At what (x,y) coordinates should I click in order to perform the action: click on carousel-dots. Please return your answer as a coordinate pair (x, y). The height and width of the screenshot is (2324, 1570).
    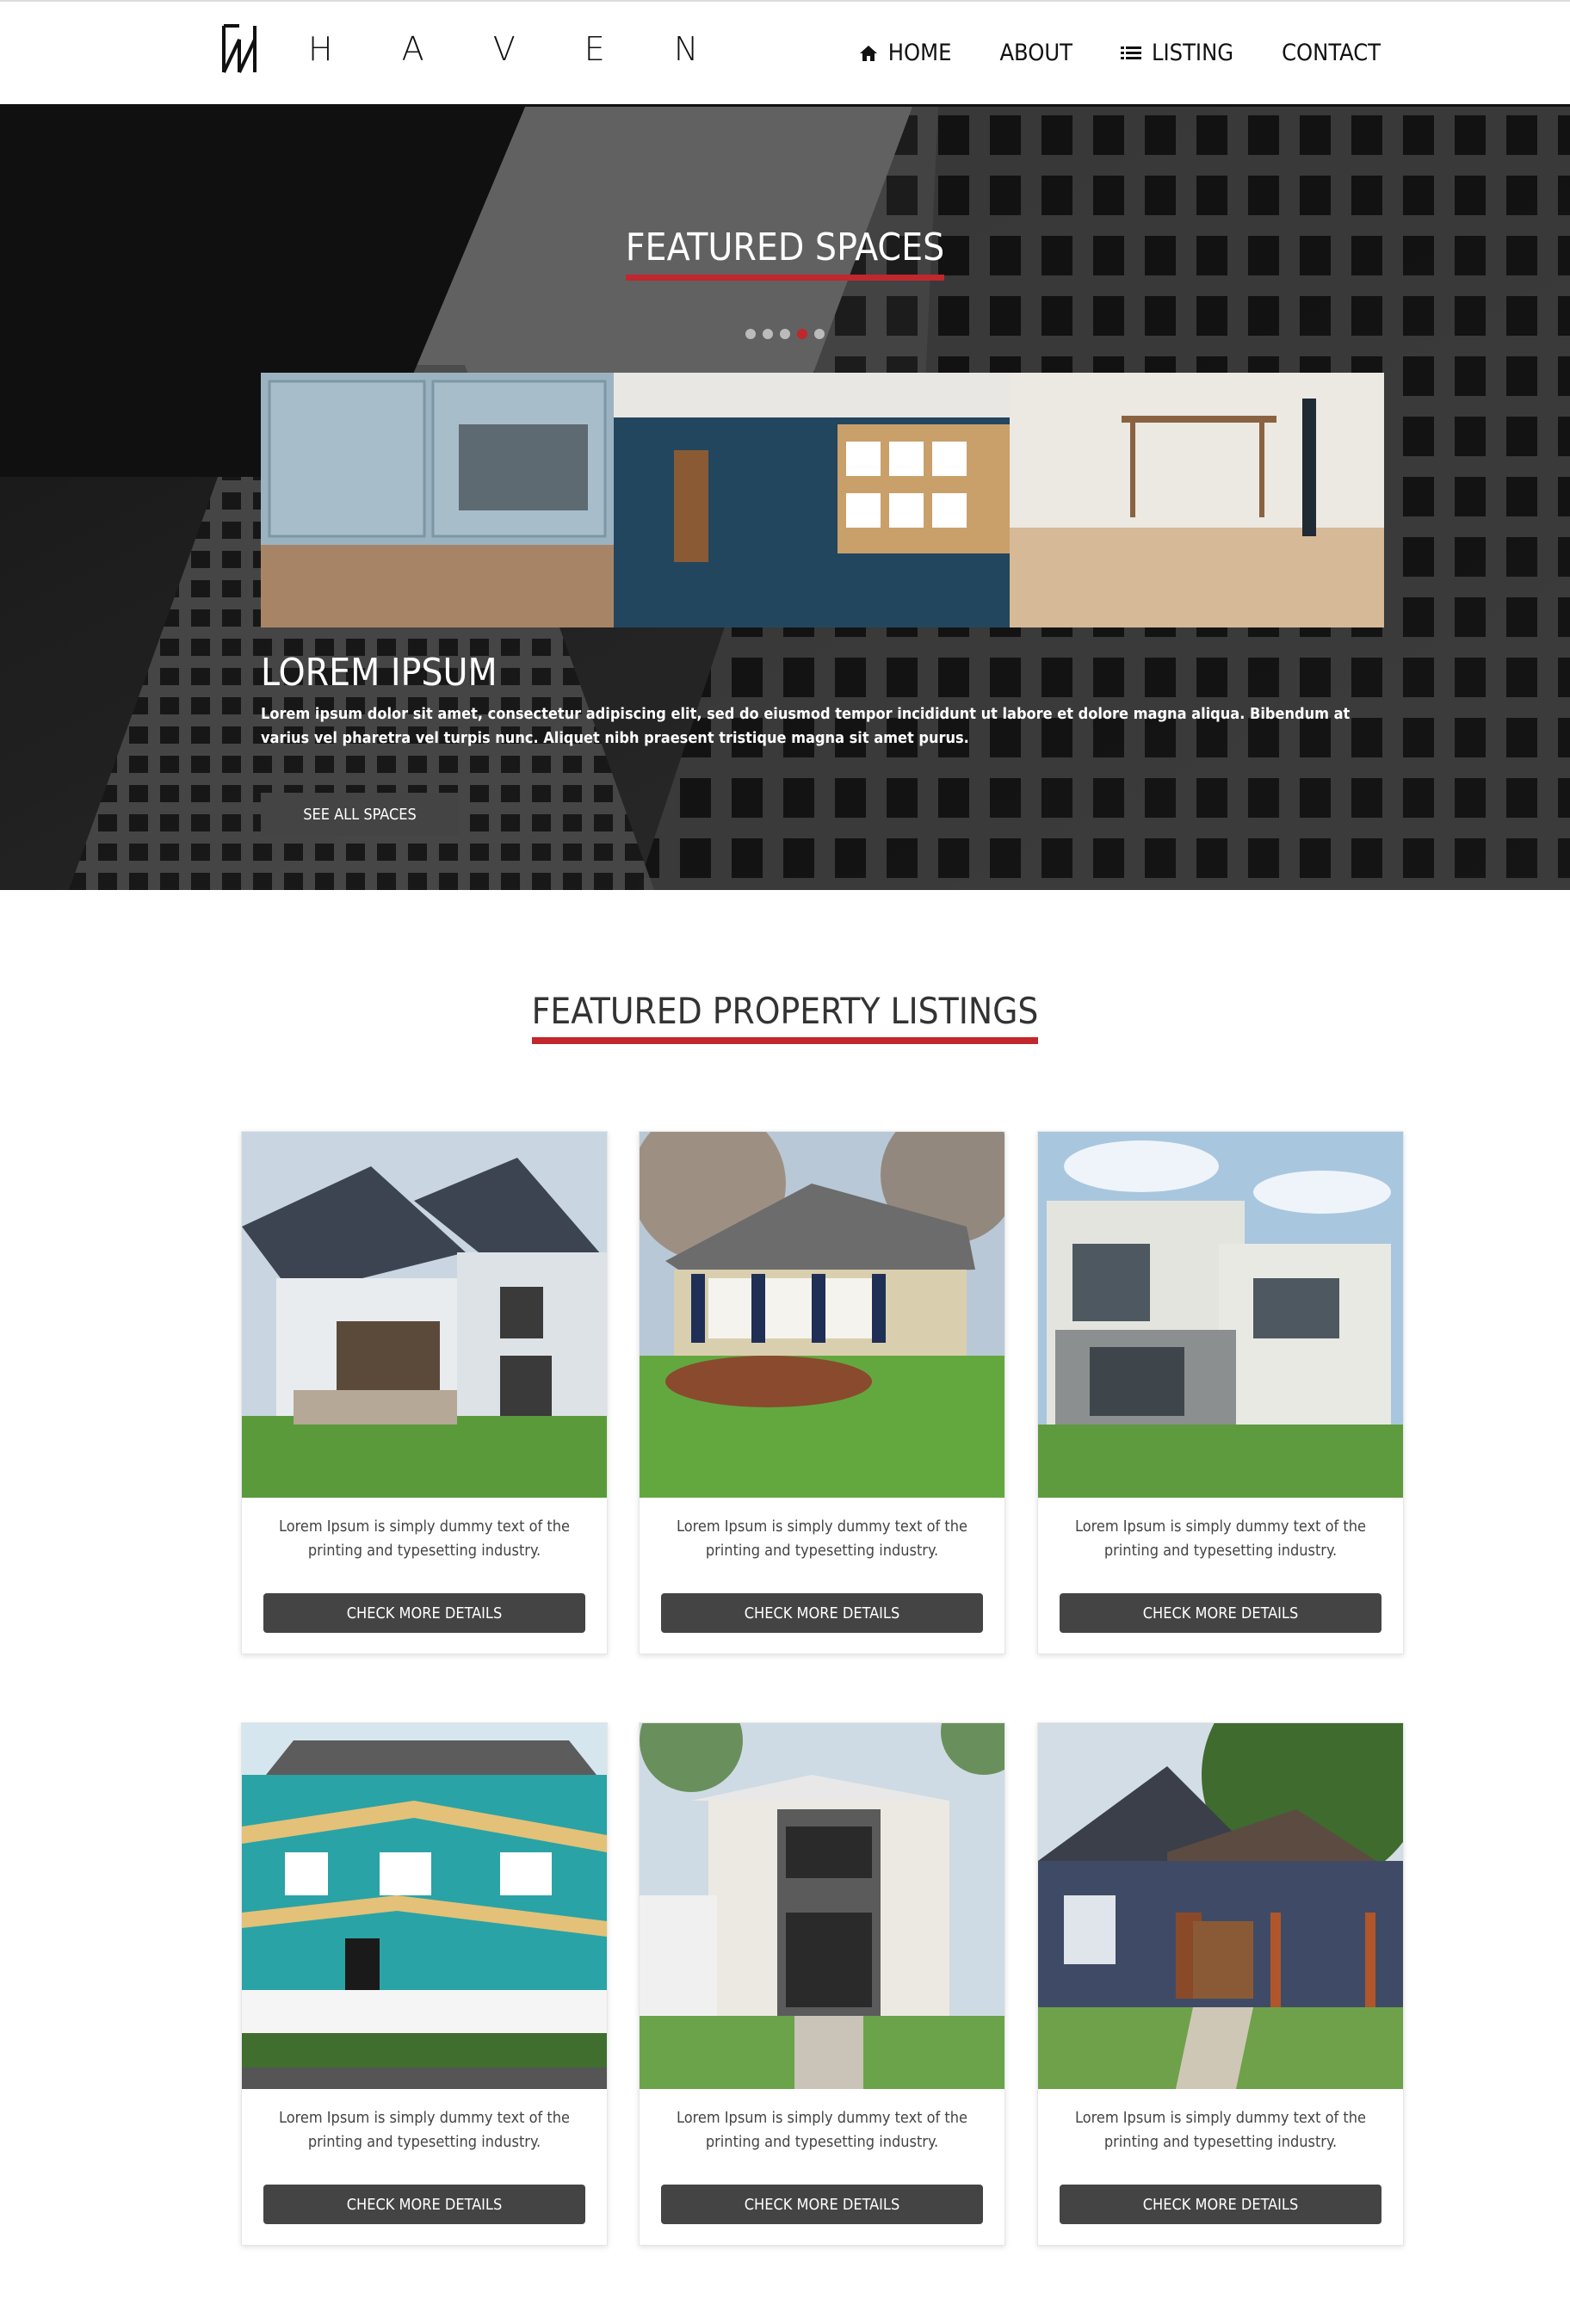
    Looking at the image, I should click on (785, 334).